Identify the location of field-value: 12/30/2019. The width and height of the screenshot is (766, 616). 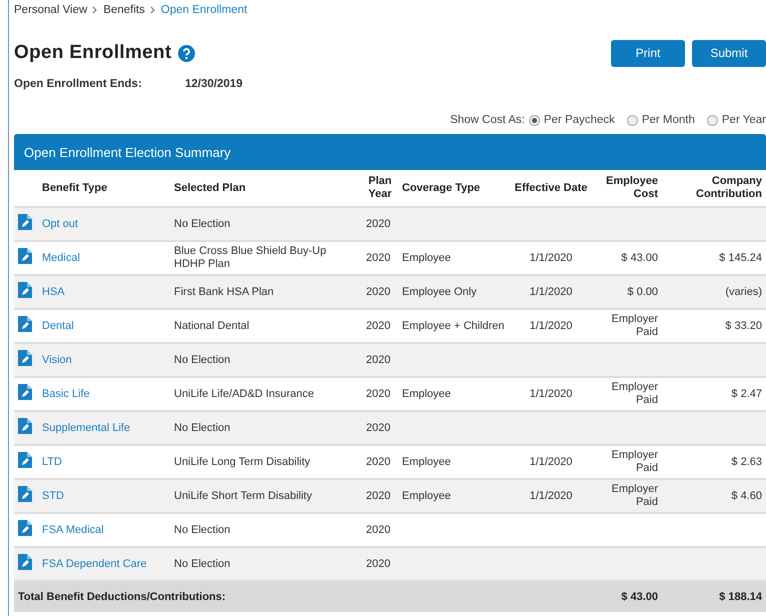
(214, 84).